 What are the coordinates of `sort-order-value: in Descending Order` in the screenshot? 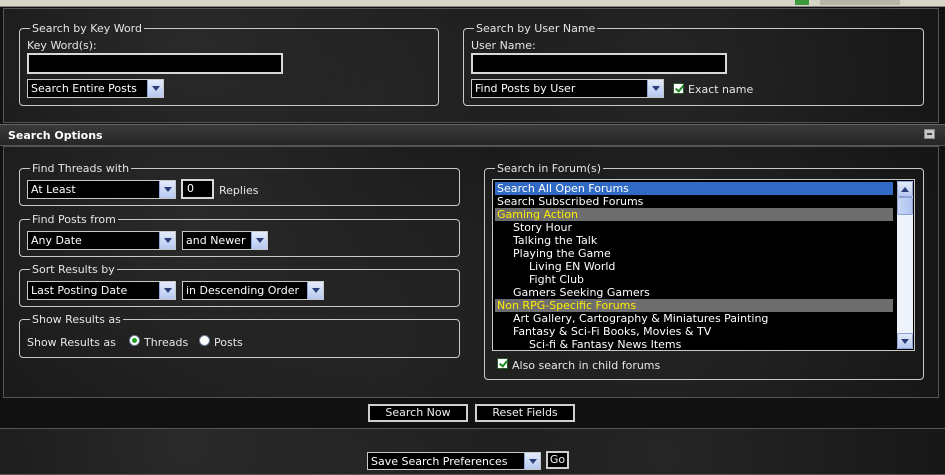 It's located at (243, 290).